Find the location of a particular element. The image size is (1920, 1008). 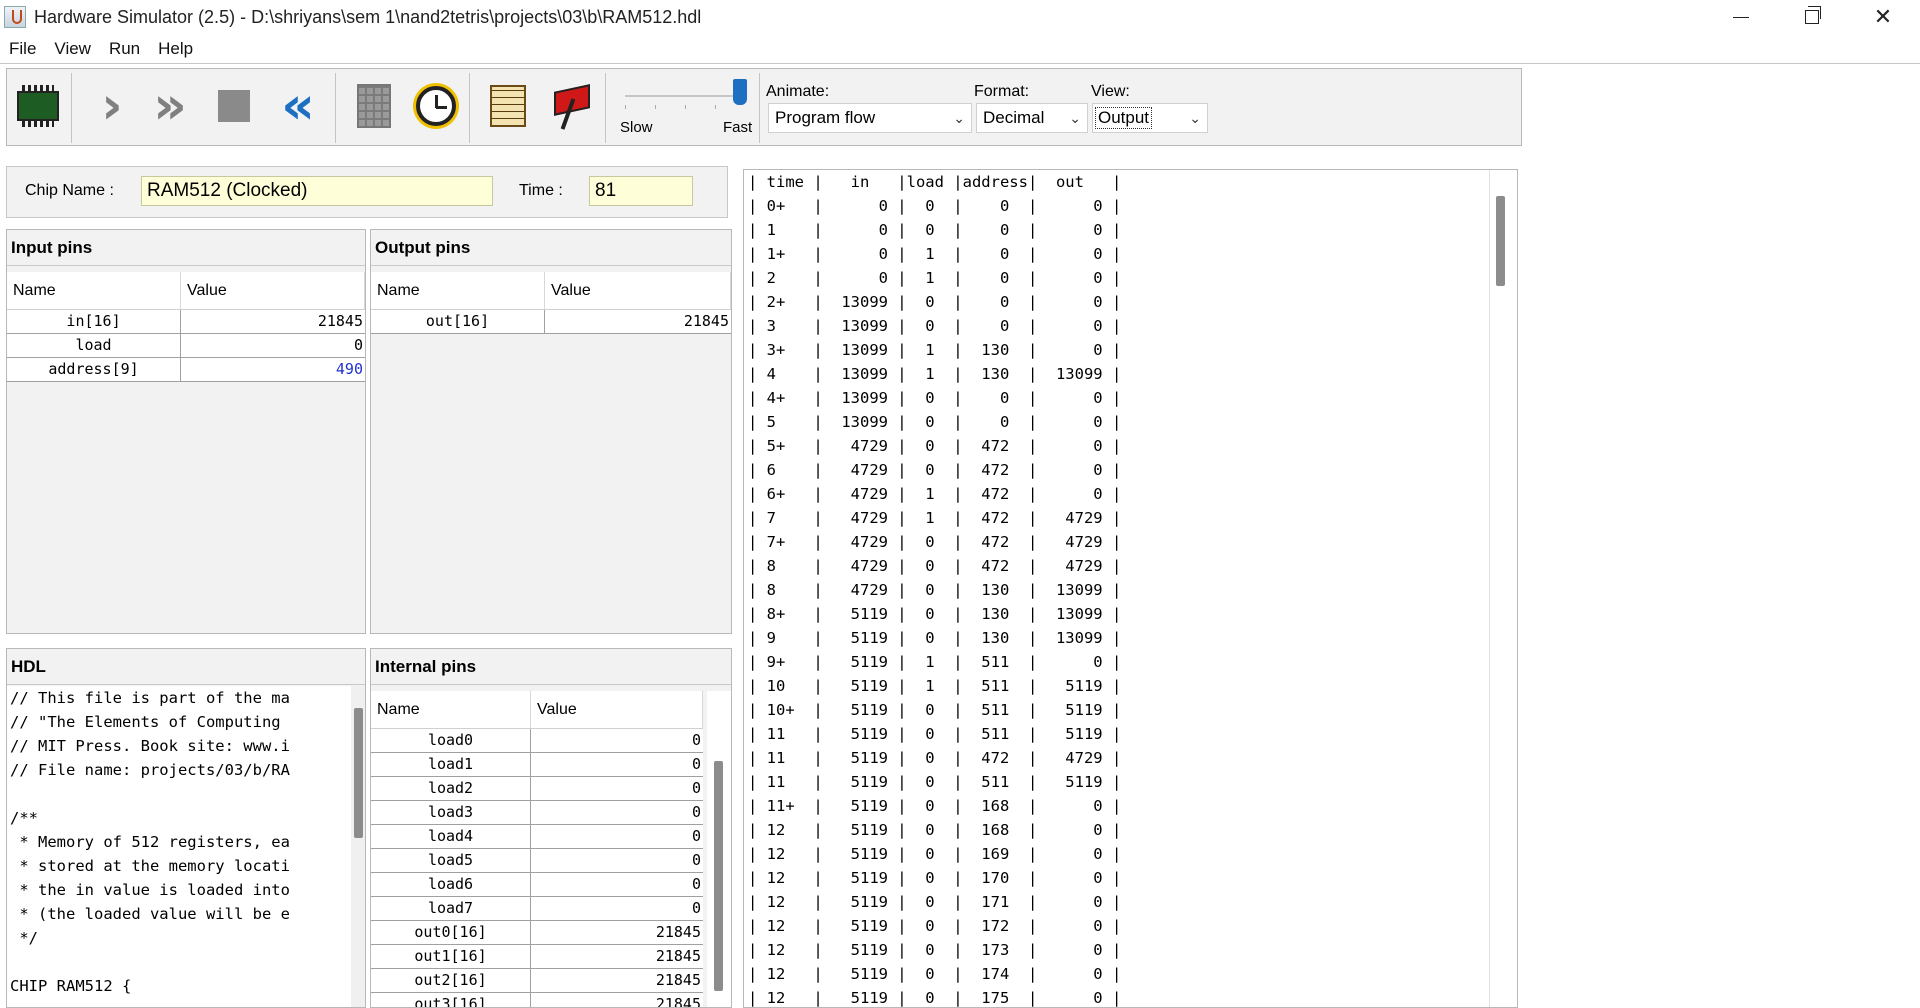

hdl-scrollbar is located at coordinates (358, 846).